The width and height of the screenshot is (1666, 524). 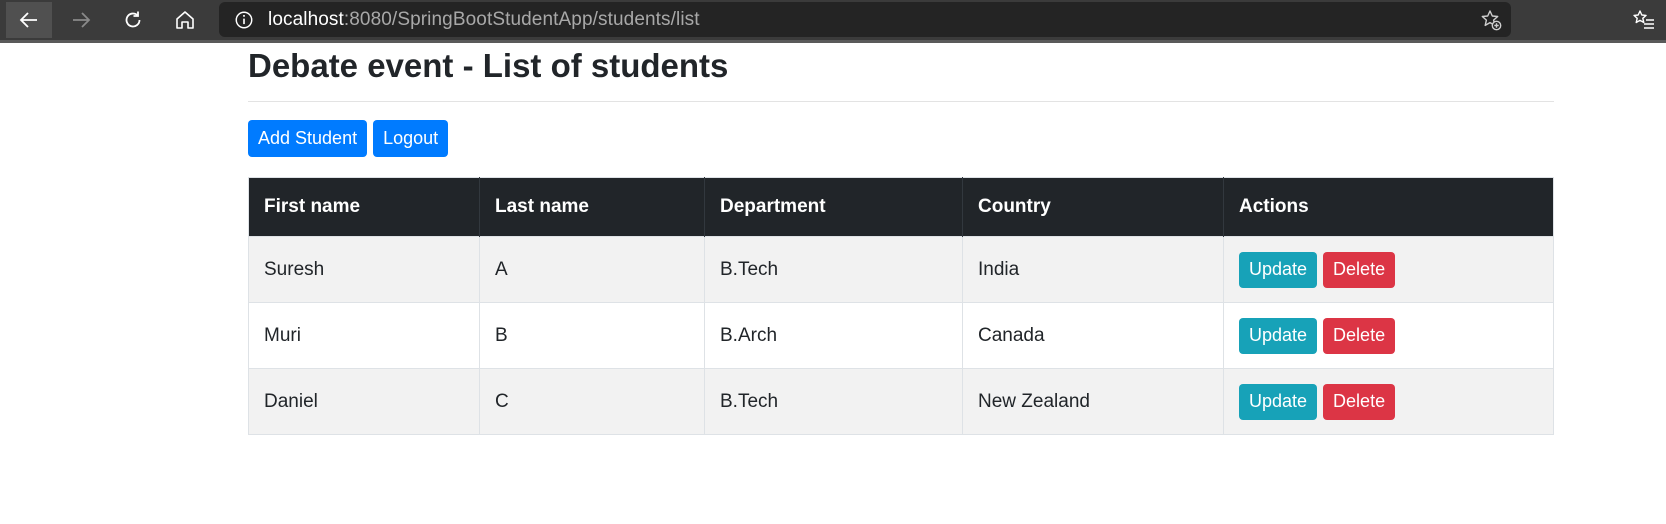 What do you see at coordinates (1388, 207) in the screenshot?
I see `header-actions: Actions` at bounding box center [1388, 207].